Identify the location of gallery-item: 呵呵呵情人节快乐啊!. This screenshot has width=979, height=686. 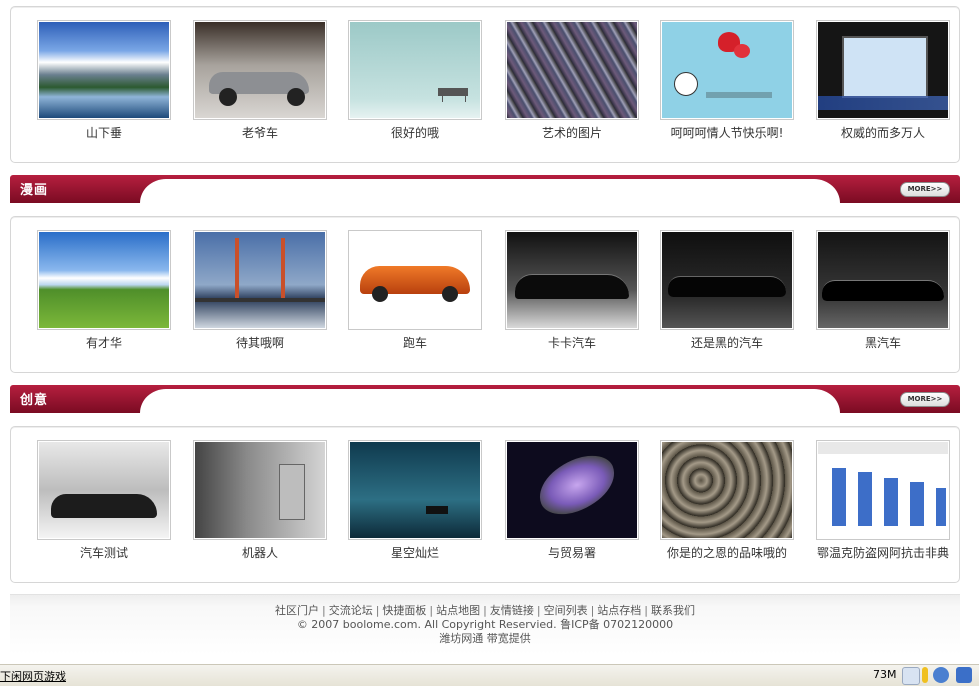
(727, 80).